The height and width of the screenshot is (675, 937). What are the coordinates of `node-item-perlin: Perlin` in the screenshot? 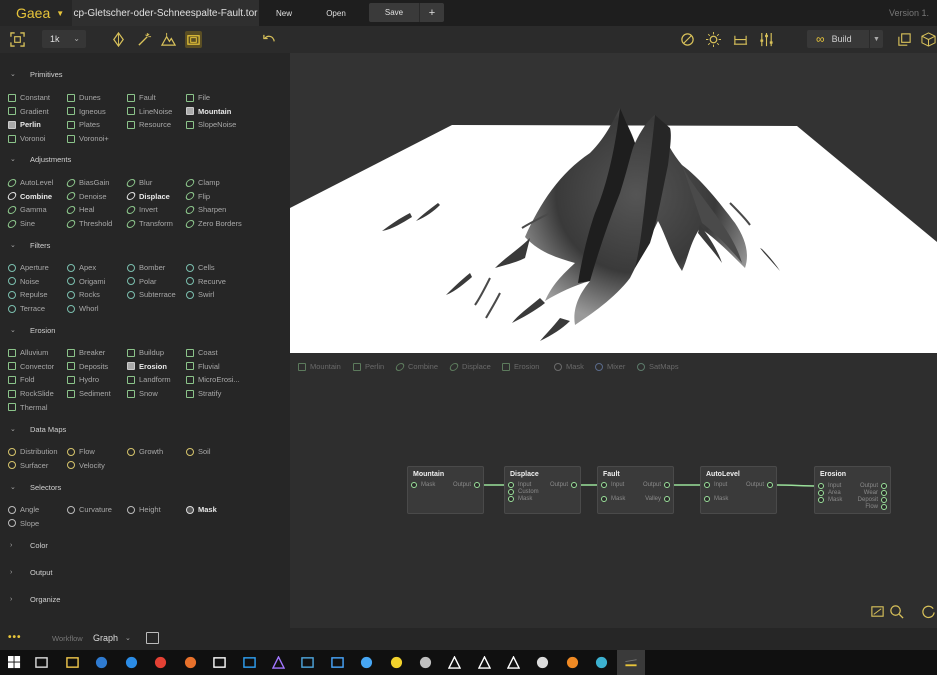 It's located at (24, 124).